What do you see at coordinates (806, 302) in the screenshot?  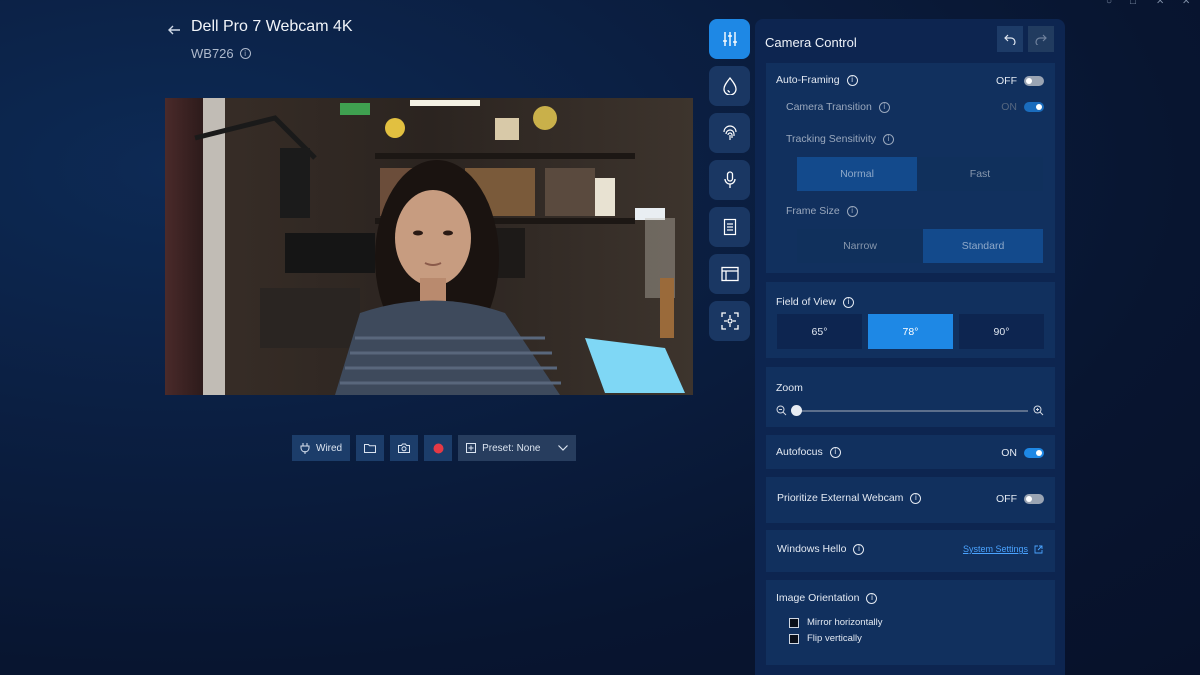 I see `field-of-view-text: Field of View` at bounding box center [806, 302].